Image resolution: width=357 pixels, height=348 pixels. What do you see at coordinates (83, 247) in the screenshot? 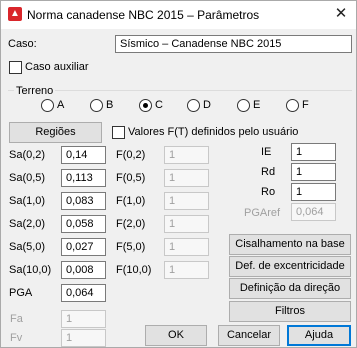
I see `sa-field: 0,027` at bounding box center [83, 247].